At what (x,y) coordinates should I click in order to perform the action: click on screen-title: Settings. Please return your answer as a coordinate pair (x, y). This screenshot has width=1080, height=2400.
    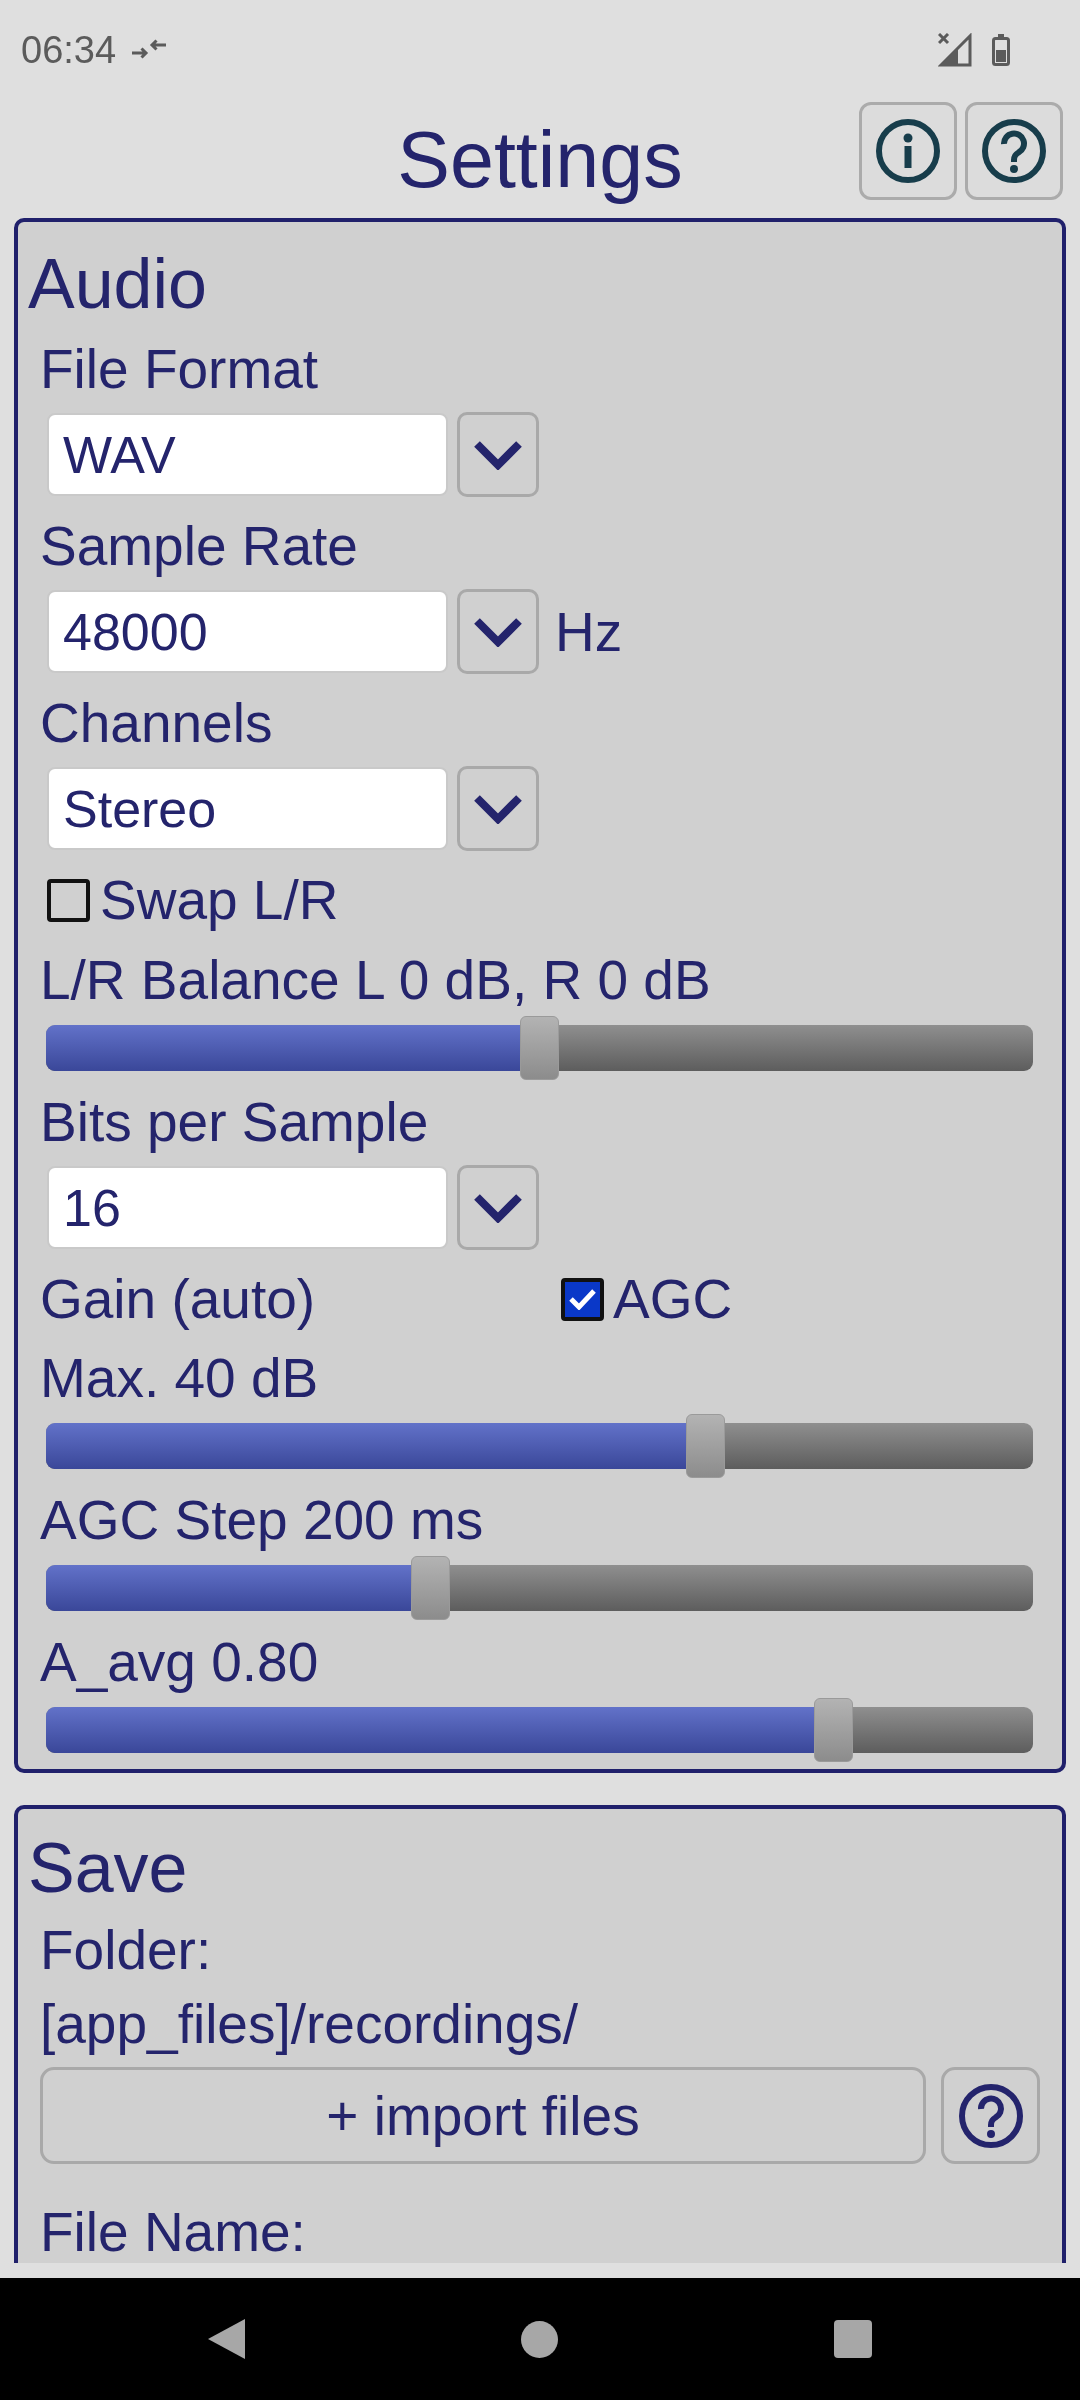
    Looking at the image, I should click on (540, 160).